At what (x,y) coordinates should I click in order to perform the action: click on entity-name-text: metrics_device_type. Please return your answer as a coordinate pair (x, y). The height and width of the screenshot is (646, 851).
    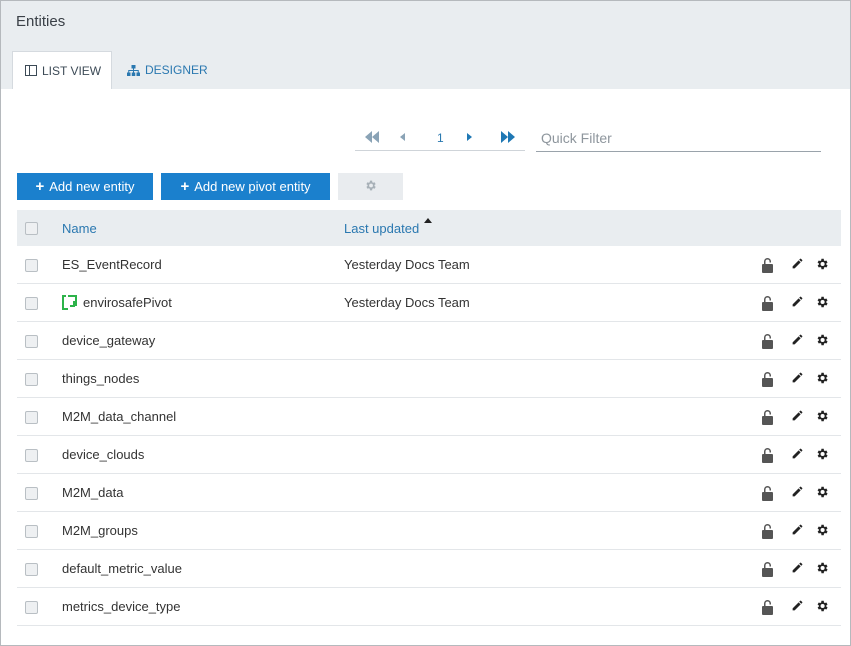
    Looking at the image, I should click on (121, 606).